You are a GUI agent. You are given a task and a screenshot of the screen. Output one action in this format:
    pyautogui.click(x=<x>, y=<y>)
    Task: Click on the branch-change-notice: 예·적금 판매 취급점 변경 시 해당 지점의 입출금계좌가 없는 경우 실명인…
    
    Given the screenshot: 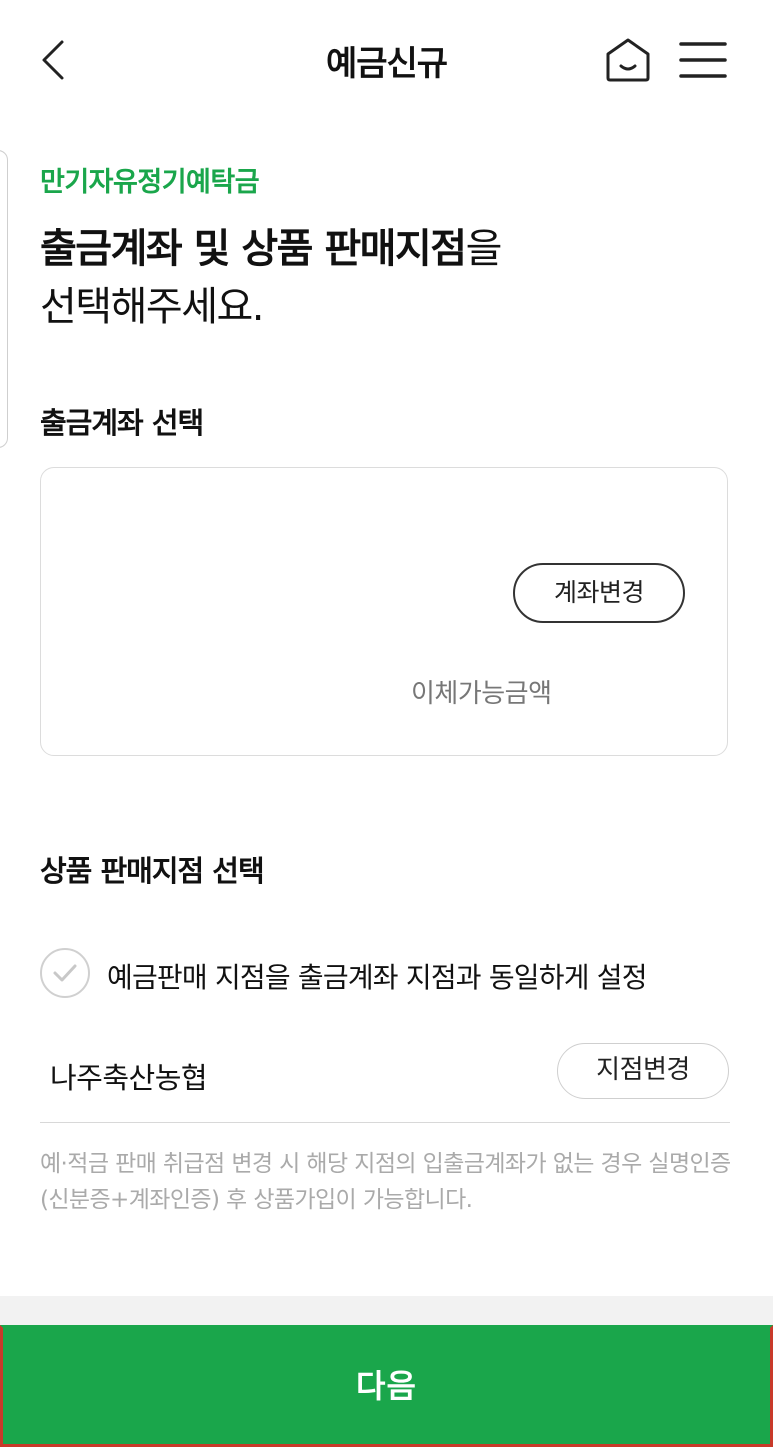 What is the action you would take?
    pyautogui.click(x=385, y=1182)
    